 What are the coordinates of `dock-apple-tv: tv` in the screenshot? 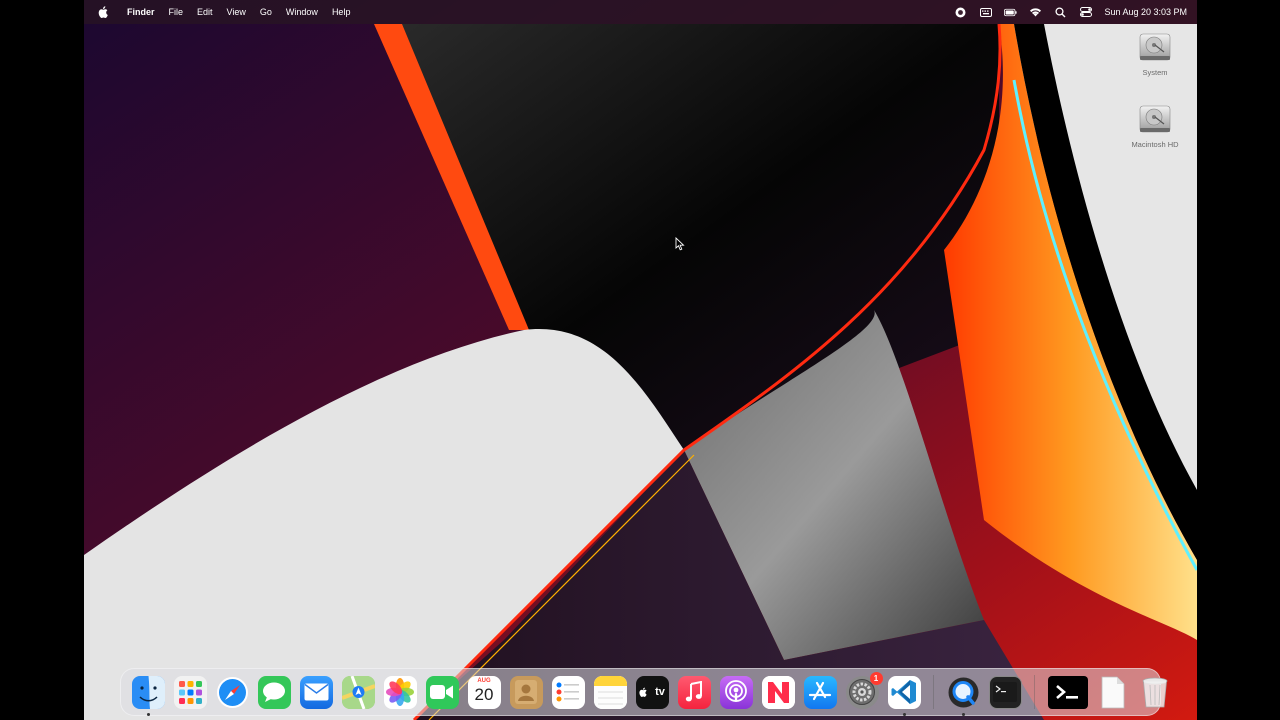 It's located at (652, 692).